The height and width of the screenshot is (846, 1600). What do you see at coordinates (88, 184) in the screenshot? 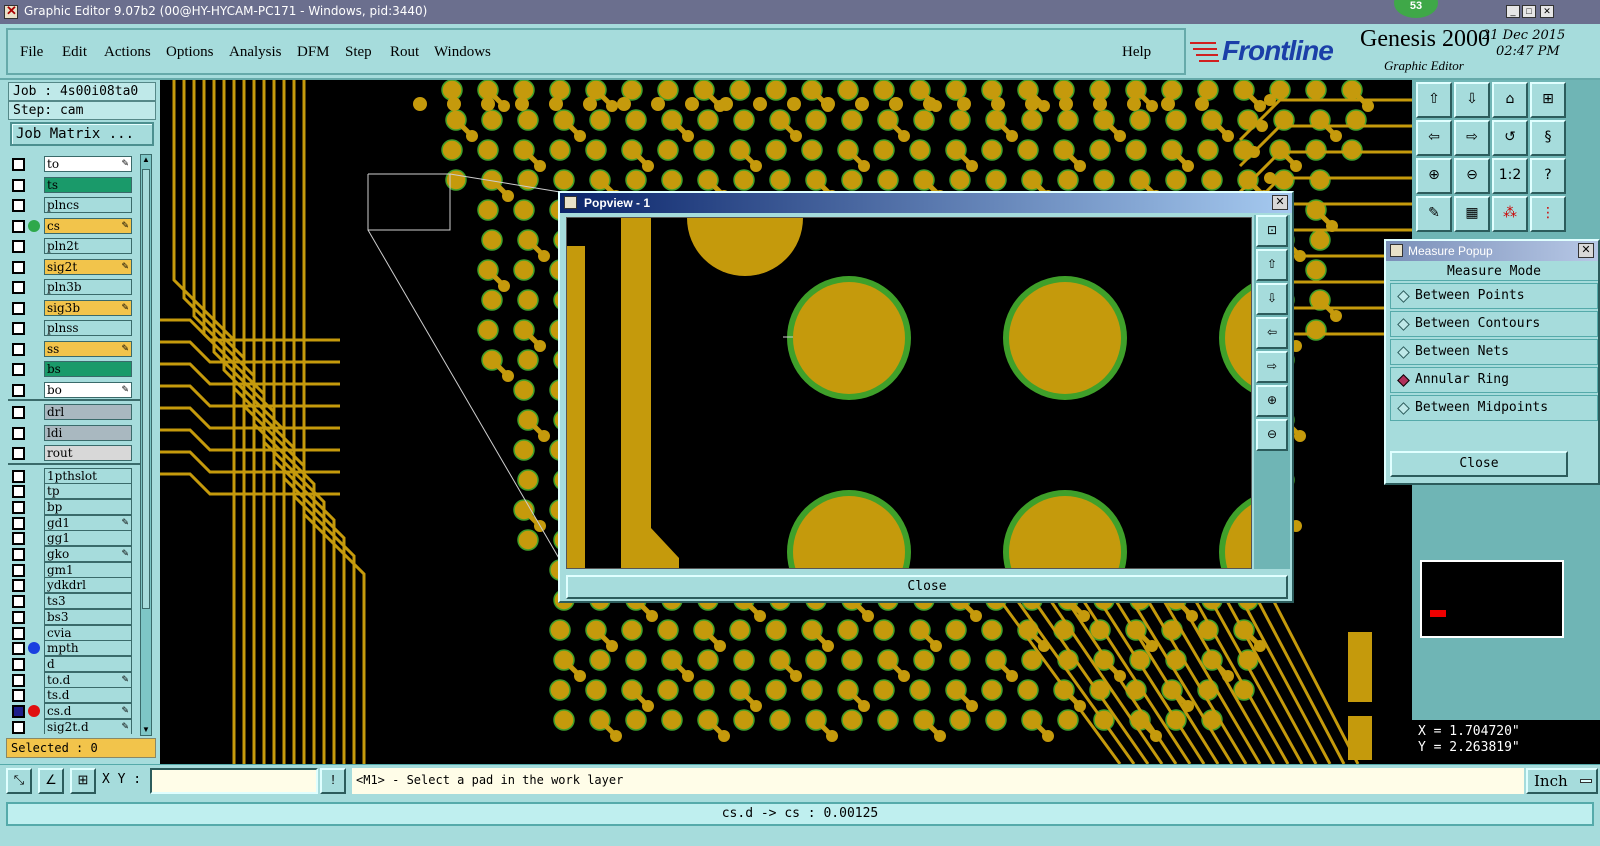
I see `layer-name: ts` at bounding box center [88, 184].